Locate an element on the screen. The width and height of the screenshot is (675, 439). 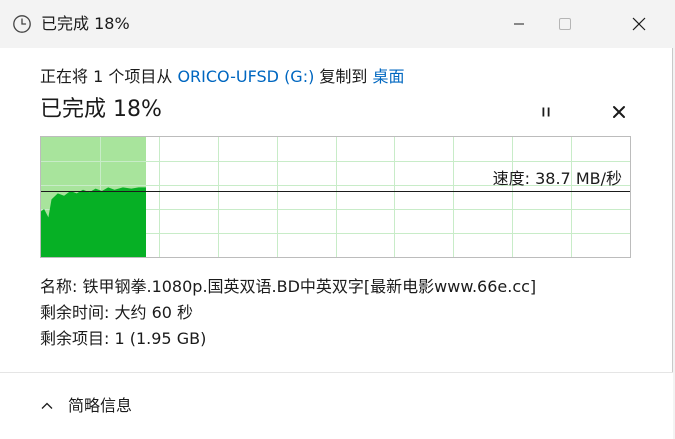
speed-label: 速度: 38.7 MB/秒 is located at coordinates (557, 178).